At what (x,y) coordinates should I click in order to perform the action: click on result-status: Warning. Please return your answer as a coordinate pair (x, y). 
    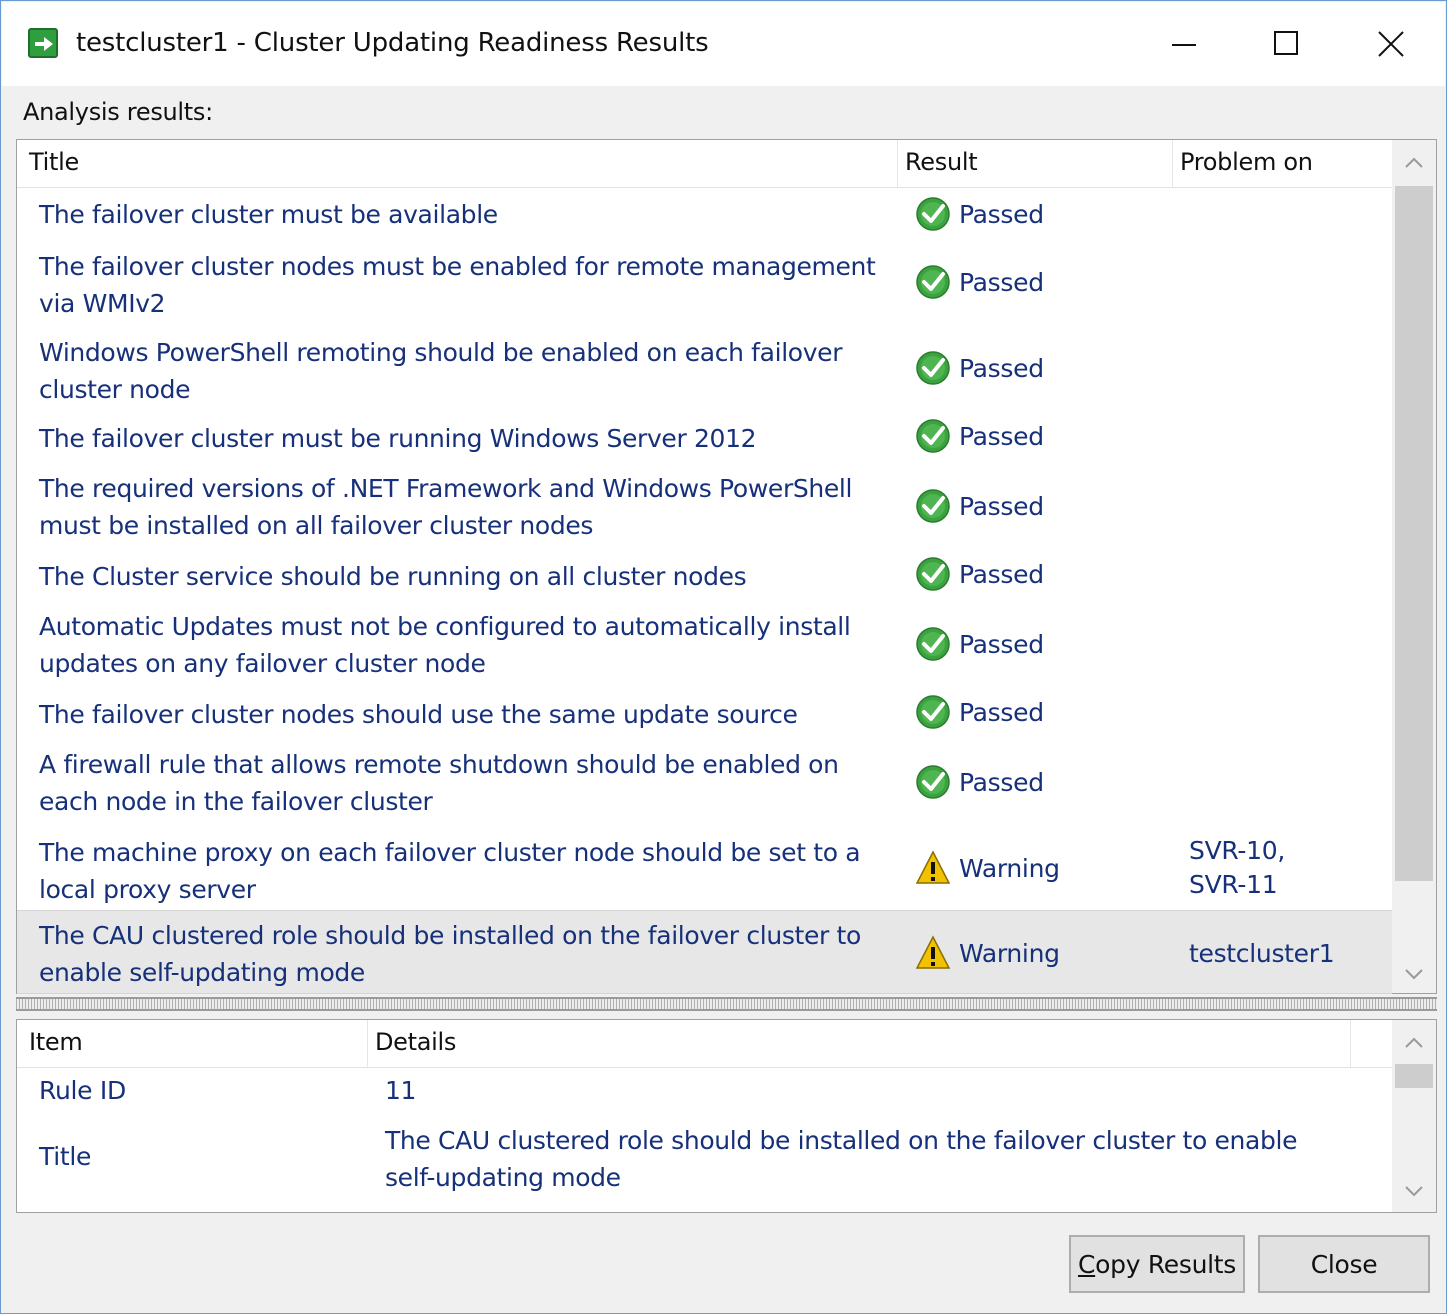
    Looking at the image, I should click on (987, 868).